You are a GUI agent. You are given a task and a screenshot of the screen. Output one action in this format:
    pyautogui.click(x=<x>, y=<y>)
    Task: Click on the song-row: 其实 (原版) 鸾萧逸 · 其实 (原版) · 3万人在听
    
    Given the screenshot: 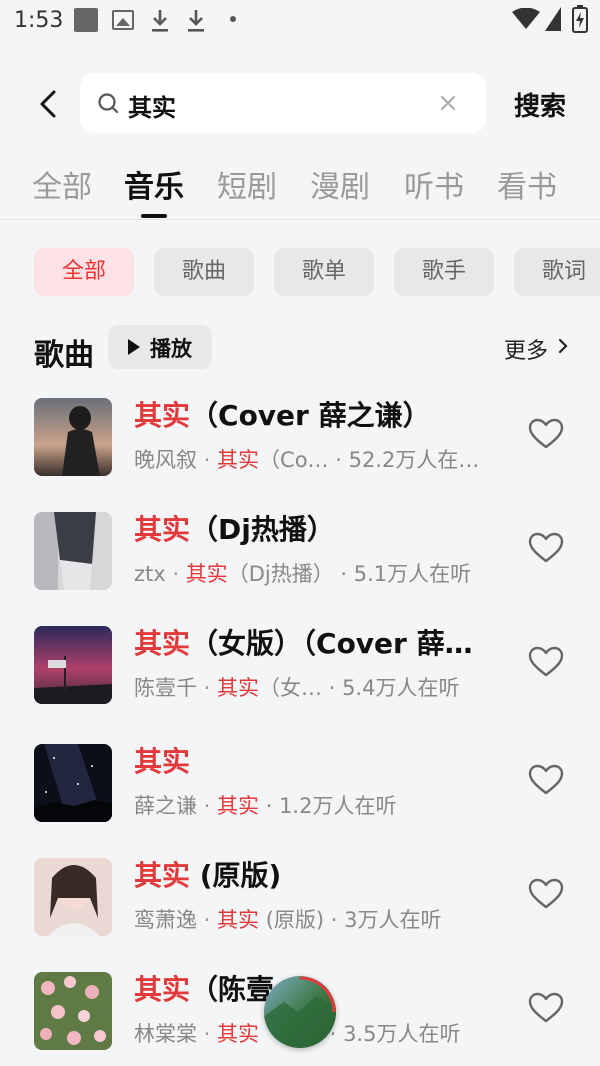 What is the action you would take?
    pyautogui.click(x=300, y=914)
    